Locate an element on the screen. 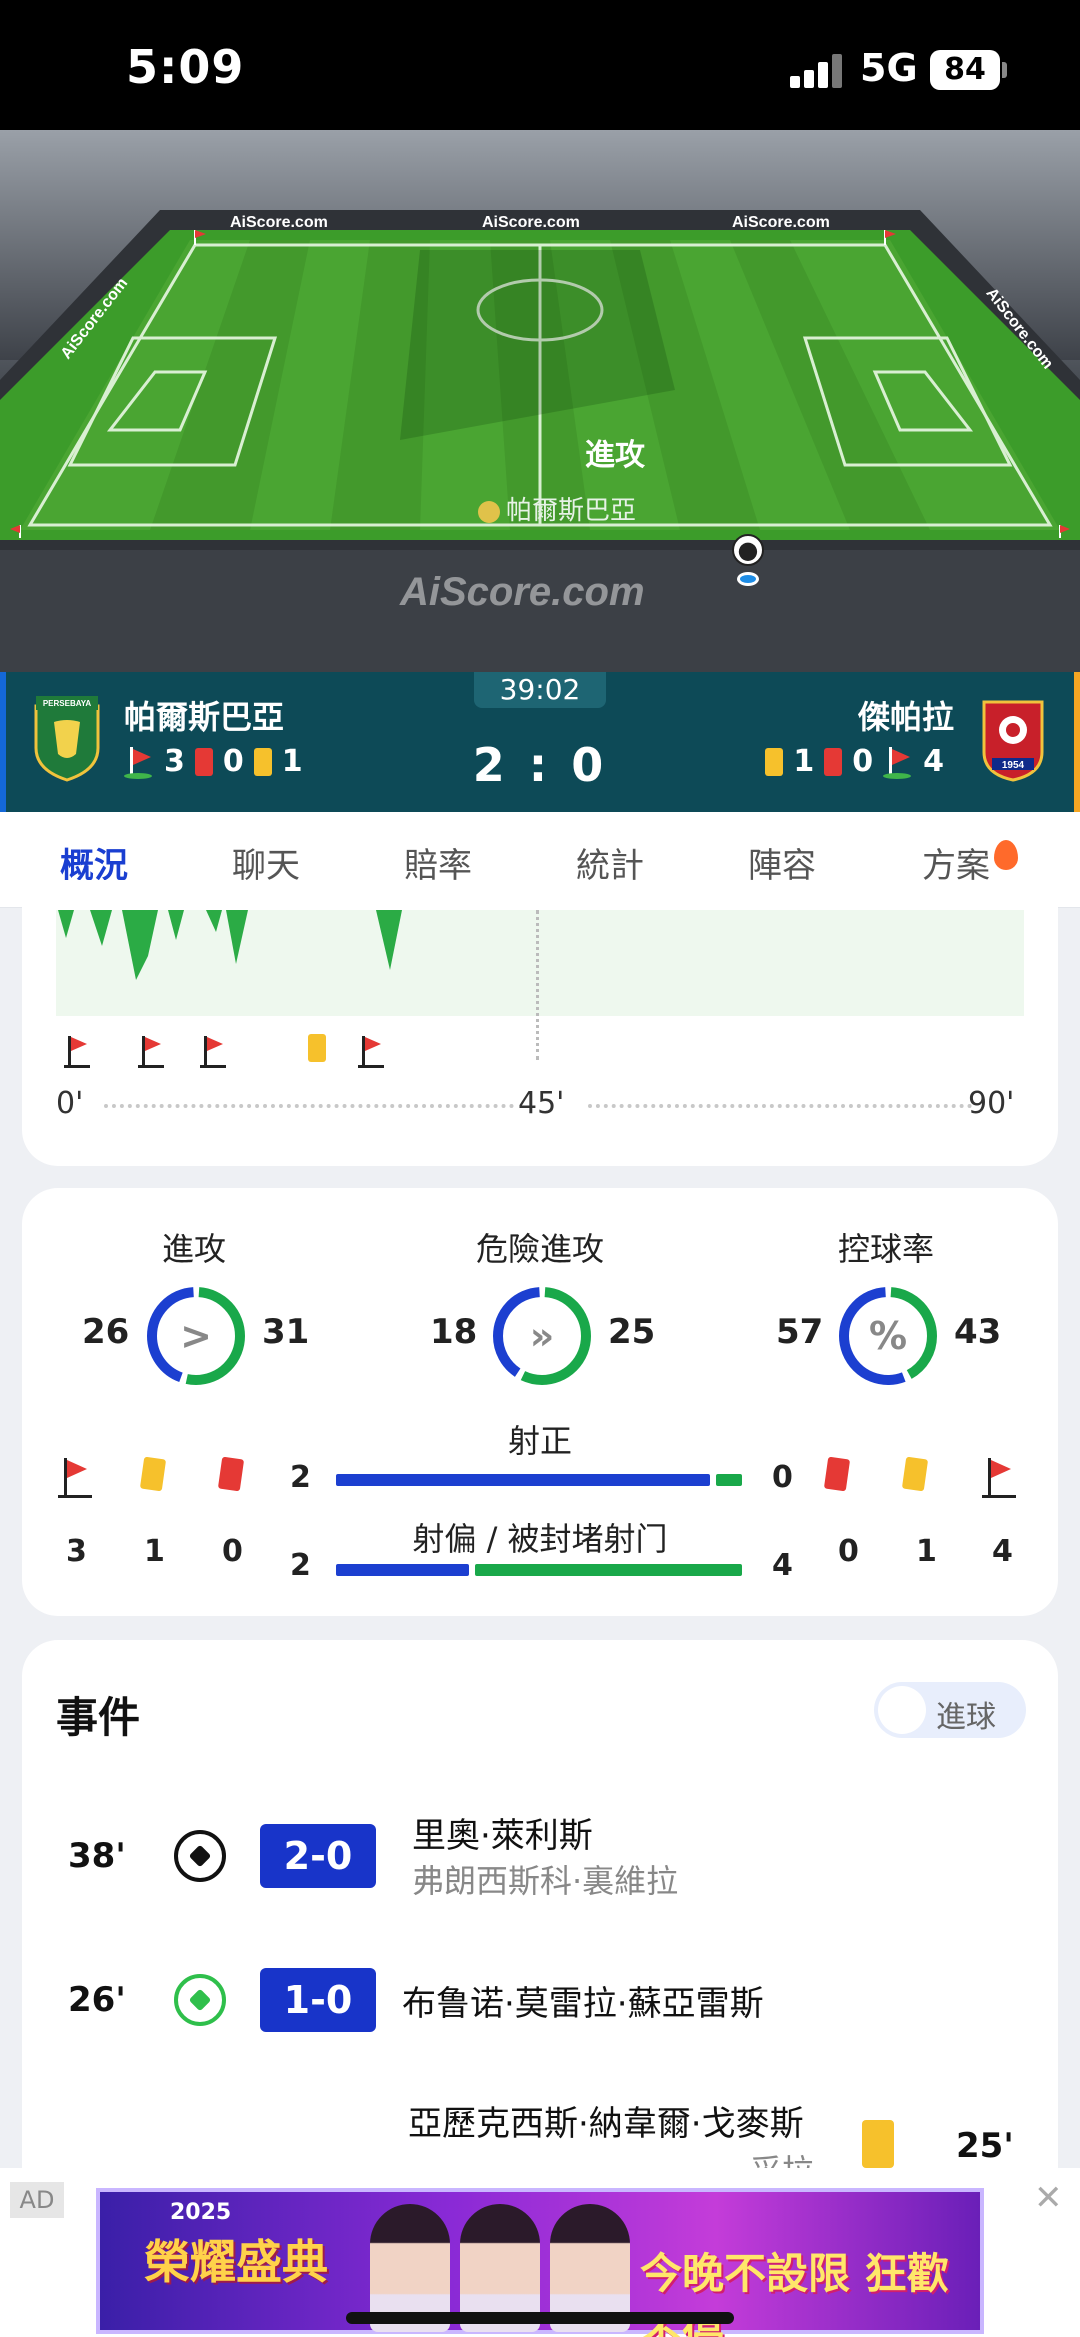 This screenshot has height=2337, width=1080. event-player: 里奧·萊利斯 is located at coordinates (502, 1832).